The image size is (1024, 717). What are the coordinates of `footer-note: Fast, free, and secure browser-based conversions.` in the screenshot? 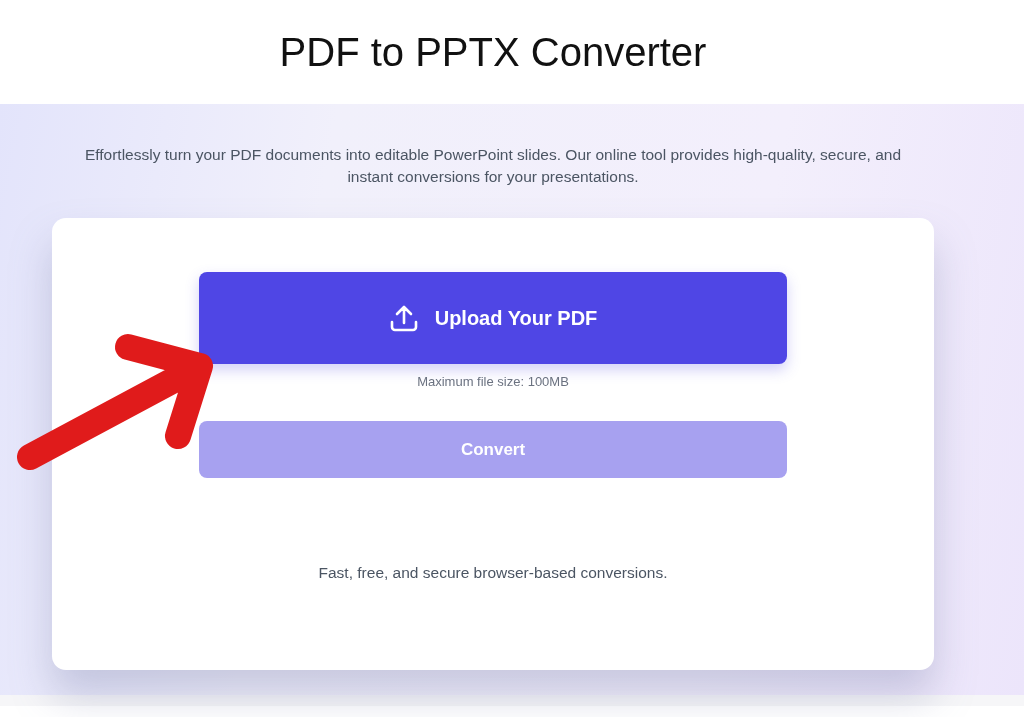 It's located at (493, 573).